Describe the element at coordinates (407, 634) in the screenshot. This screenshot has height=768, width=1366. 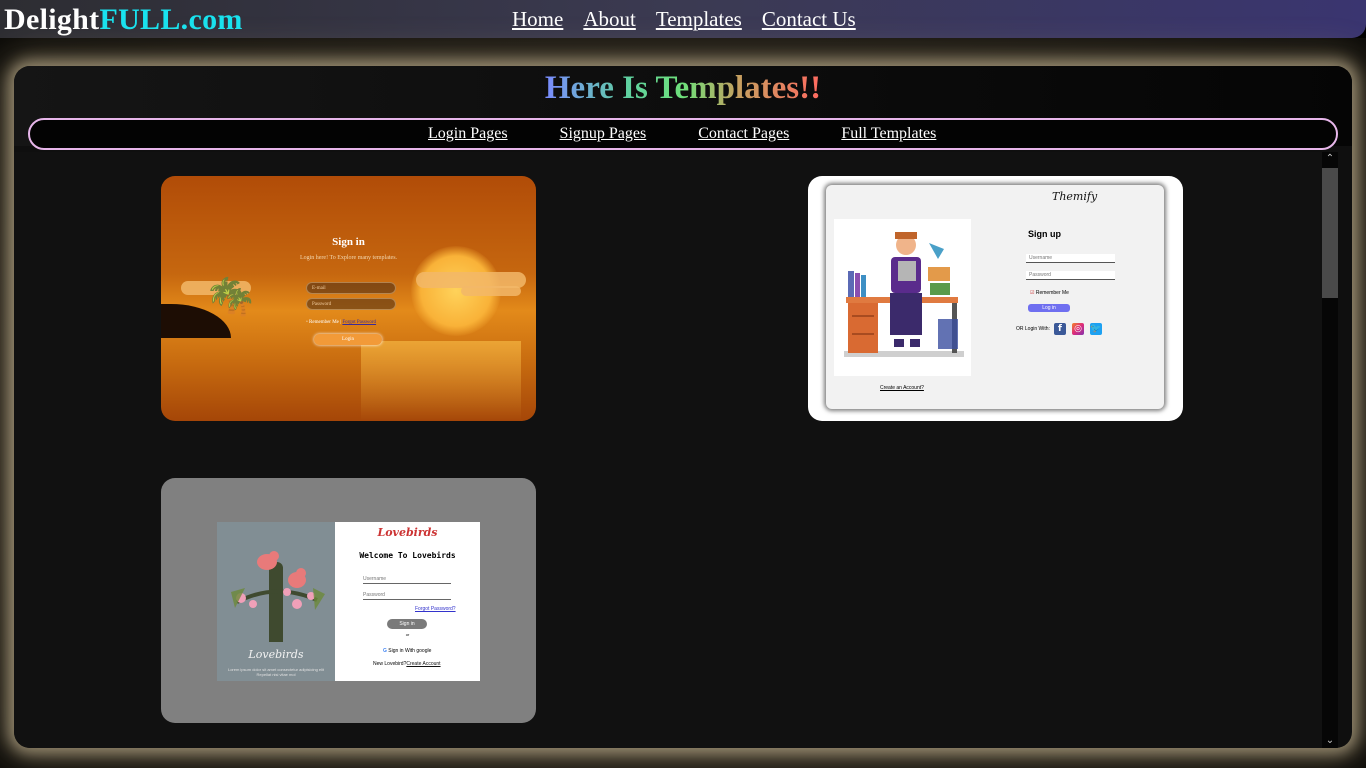
I see `lovebirds-or-divider: or` at that location.